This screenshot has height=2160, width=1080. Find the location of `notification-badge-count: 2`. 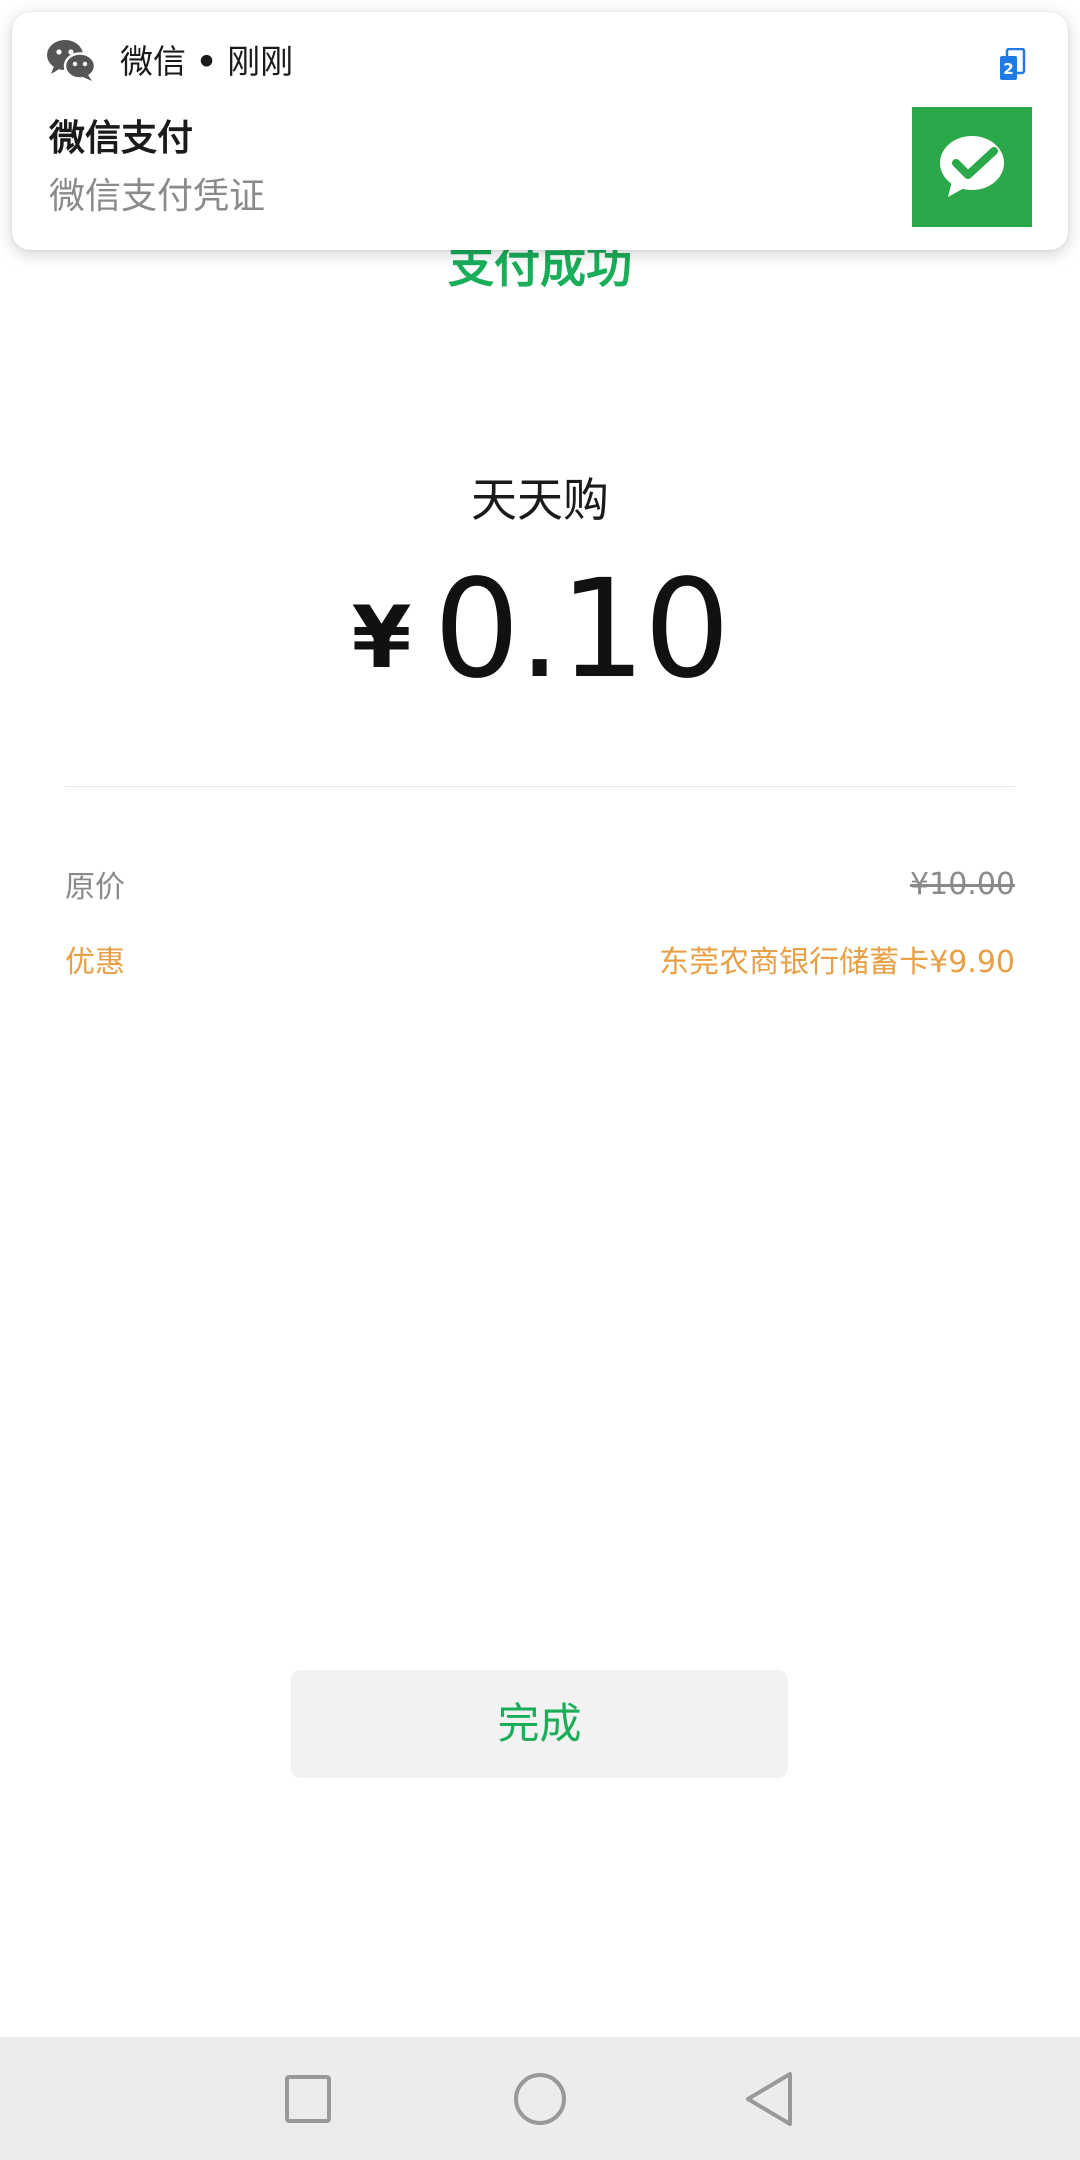

notification-badge-count: 2 is located at coordinates (1008, 69).